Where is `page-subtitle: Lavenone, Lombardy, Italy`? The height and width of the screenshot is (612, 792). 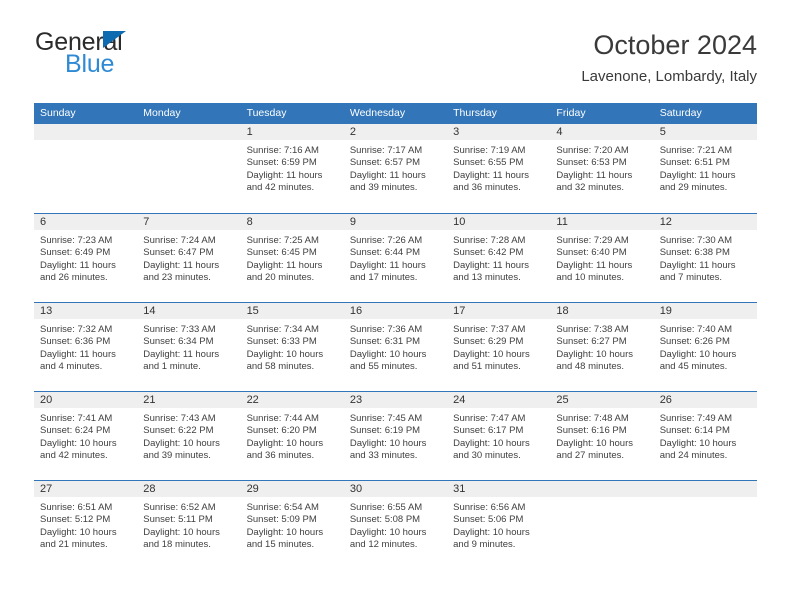 page-subtitle: Lavenone, Lombardy, Italy is located at coordinates (669, 76).